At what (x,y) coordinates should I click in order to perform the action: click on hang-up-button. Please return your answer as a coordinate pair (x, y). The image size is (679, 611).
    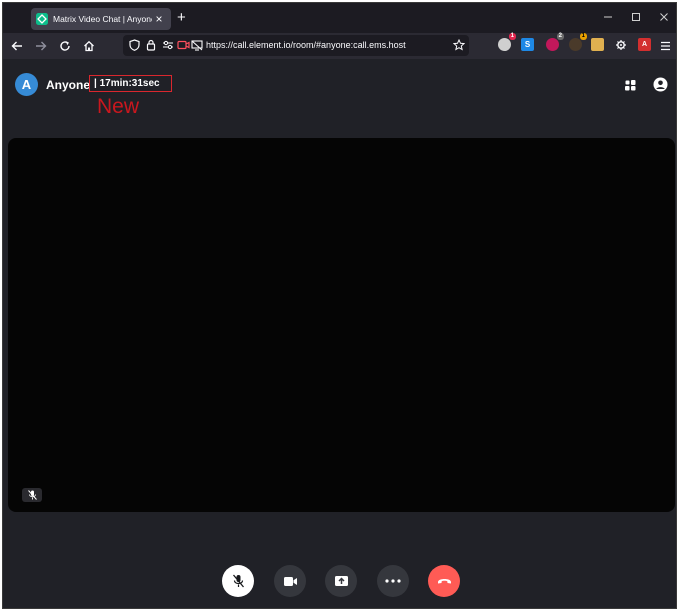
    Looking at the image, I should click on (444, 581).